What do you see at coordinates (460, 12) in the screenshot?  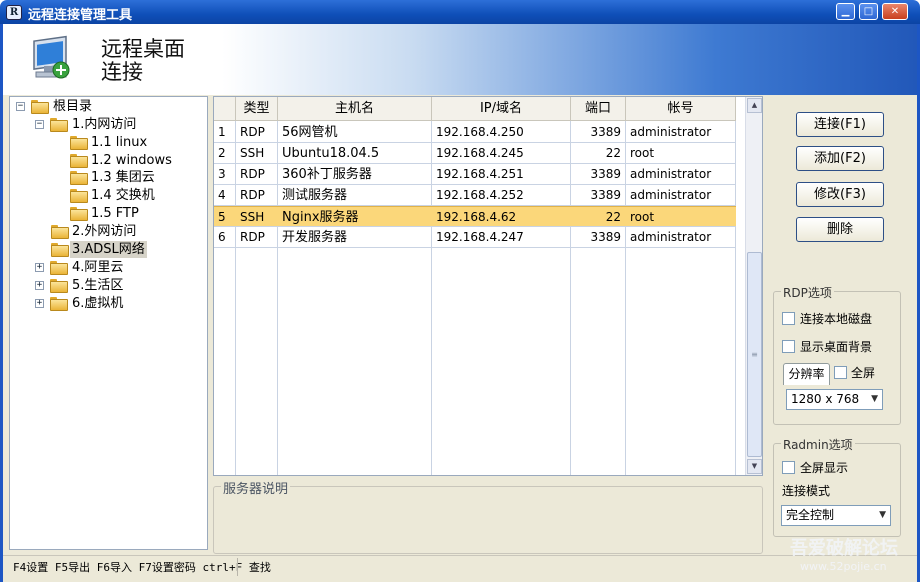 I see `title-bar` at bounding box center [460, 12].